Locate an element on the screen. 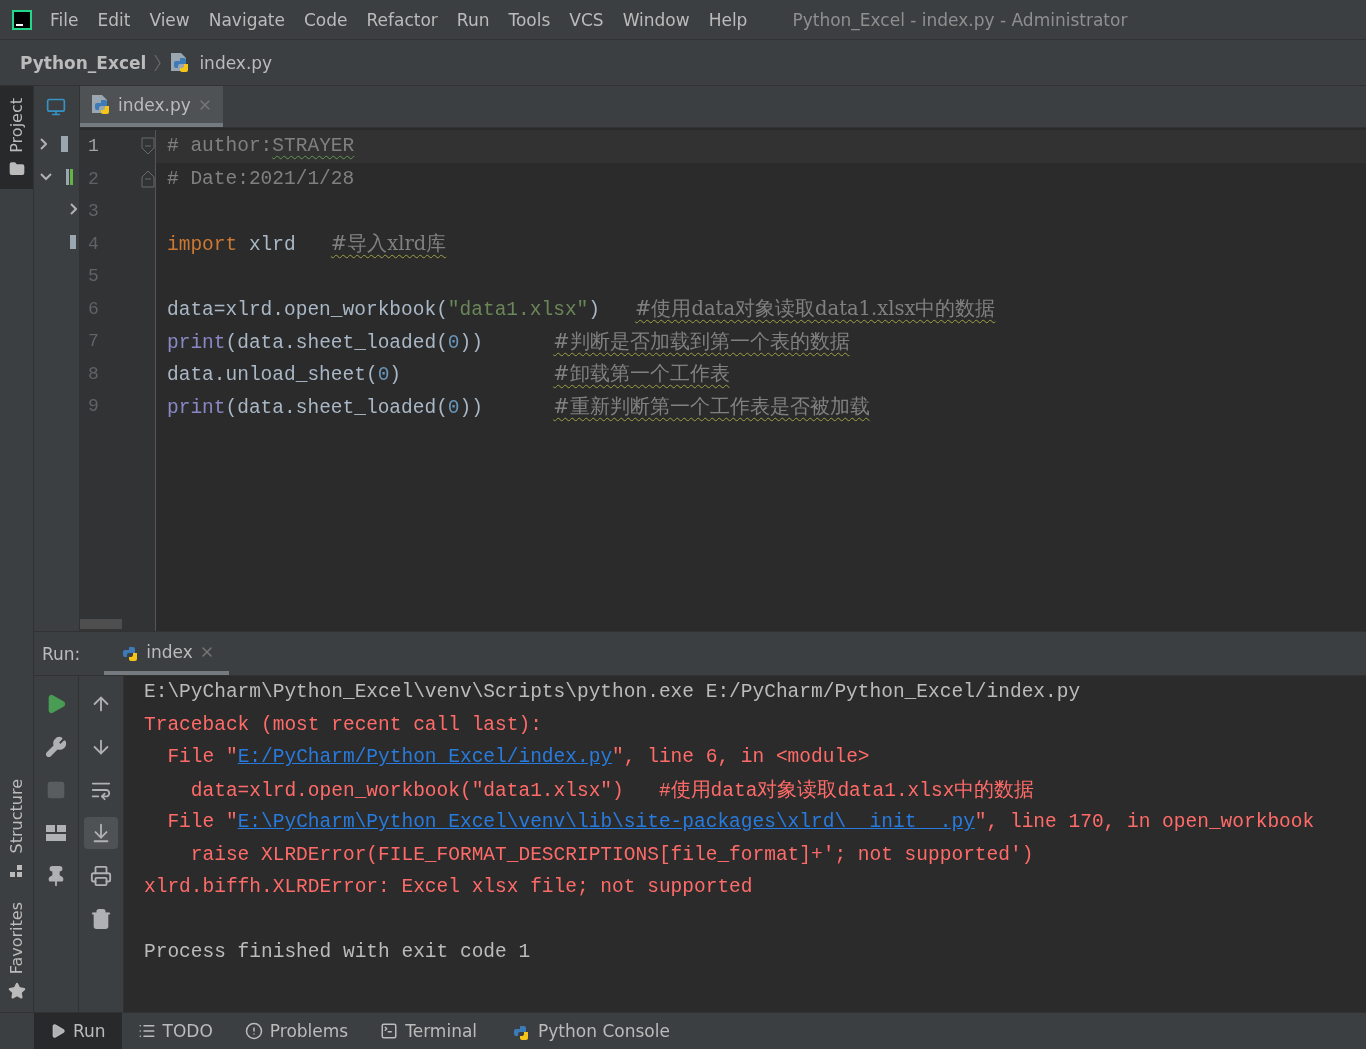 The height and width of the screenshot is (1049, 1366). stop-icon is located at coordinates (56, 790).